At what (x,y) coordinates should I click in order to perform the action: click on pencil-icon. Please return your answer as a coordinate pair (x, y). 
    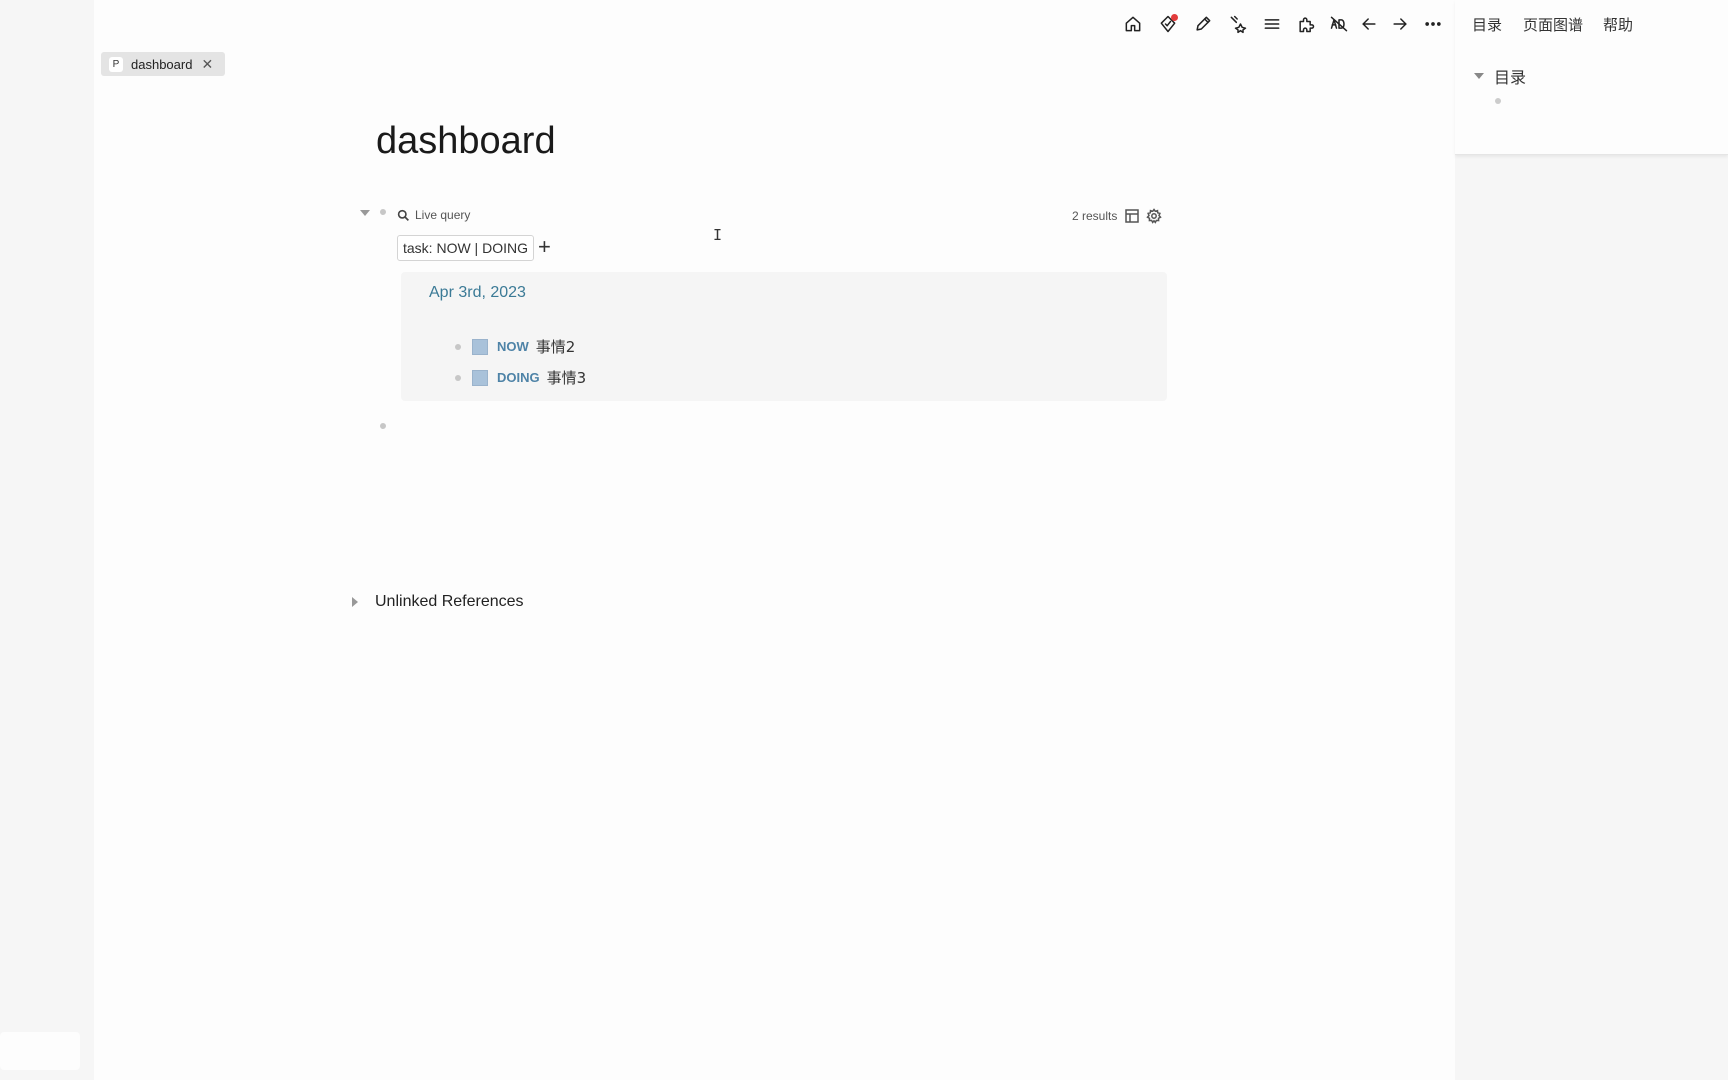
    Looking at the image, I should click on (1203, 24).